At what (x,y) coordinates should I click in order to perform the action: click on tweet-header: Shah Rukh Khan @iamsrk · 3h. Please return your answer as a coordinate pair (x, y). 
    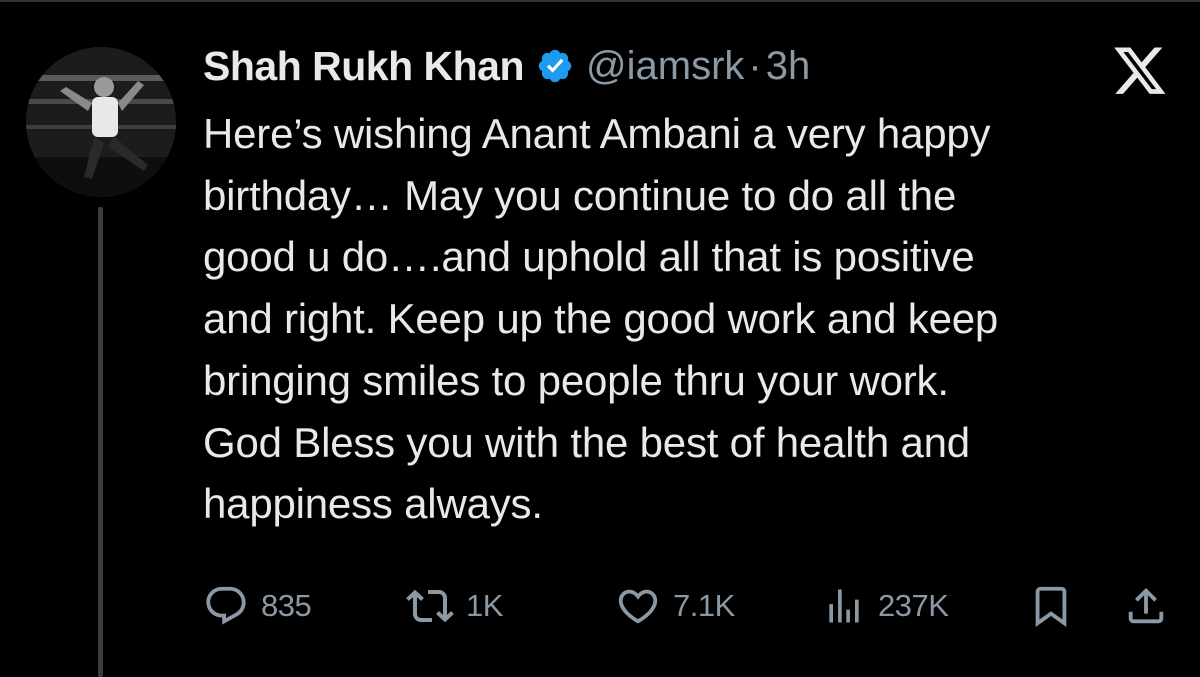
    Looking at the image, I should click on (506, 66).